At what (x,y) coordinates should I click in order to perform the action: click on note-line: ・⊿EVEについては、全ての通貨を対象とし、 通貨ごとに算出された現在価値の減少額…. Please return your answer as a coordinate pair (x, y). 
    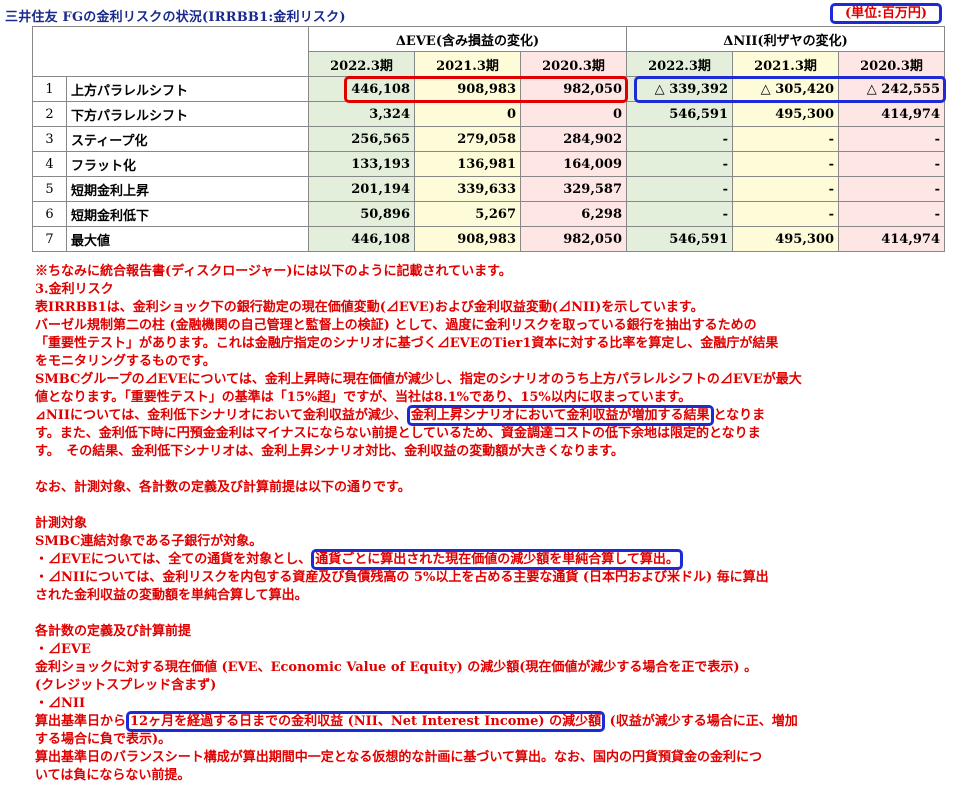
    Looking at the image, I should click on (490, 559).